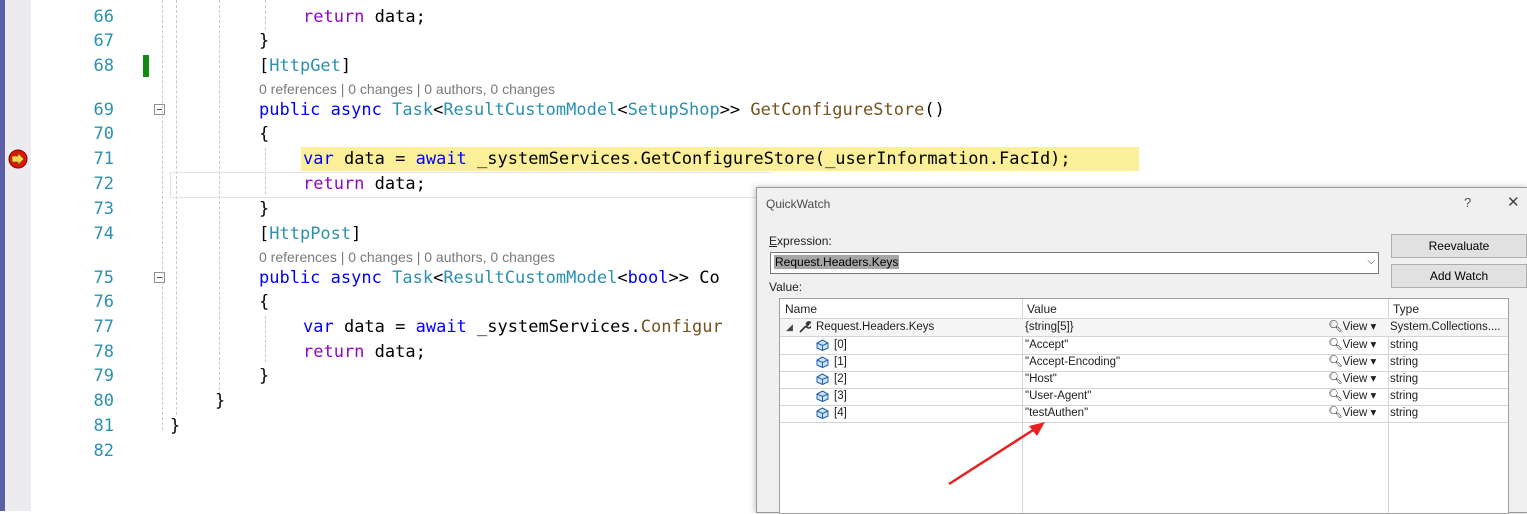  Describe the element at coordinates (103, 376) in the screenshot. I see `line-number: 79` at that location.